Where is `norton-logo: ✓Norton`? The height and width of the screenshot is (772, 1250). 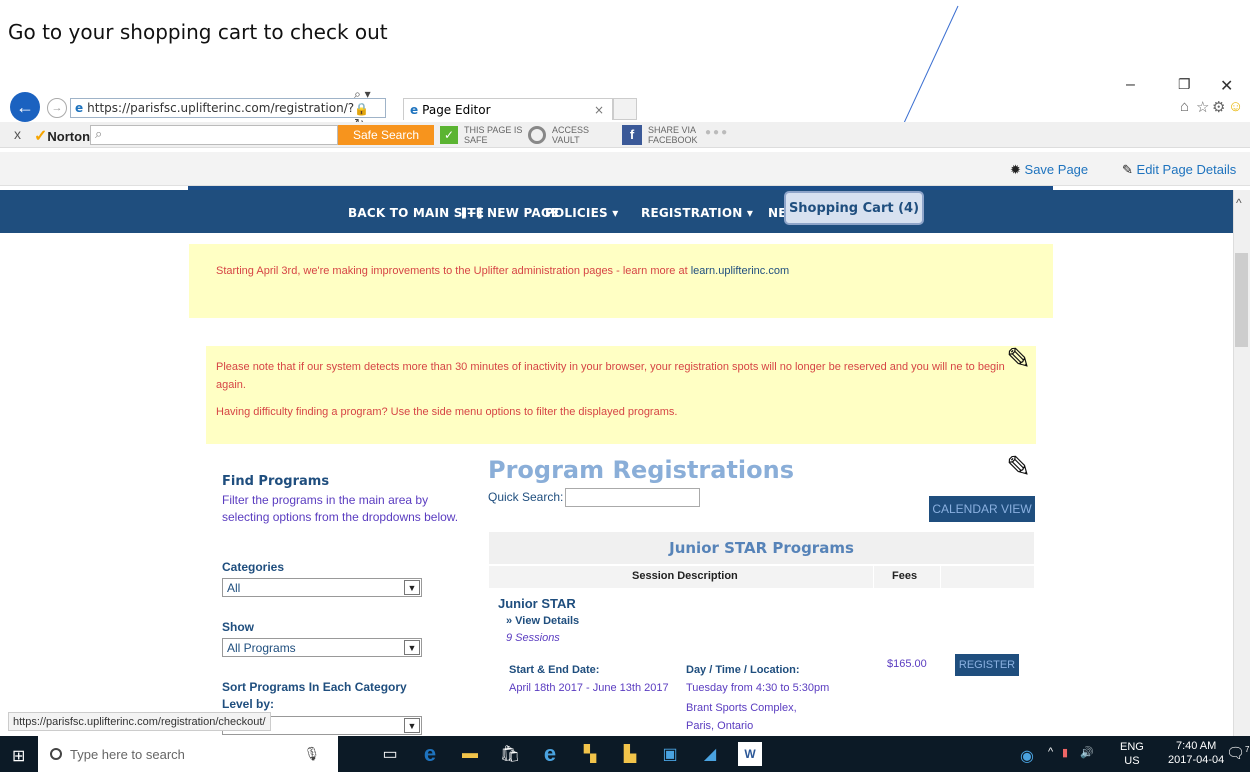 norton-logo: ✓Norton is located at coordinates (62, 136).